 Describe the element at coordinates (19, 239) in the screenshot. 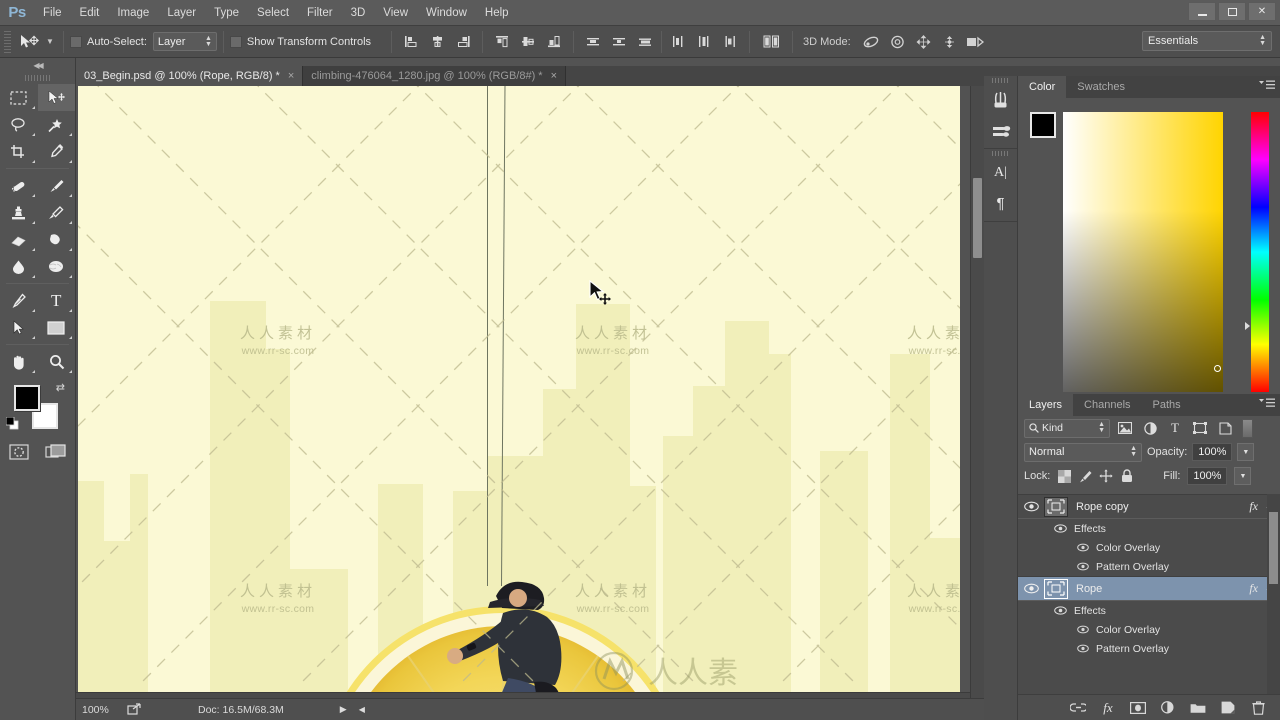

I see `eraser-tool` at that location.